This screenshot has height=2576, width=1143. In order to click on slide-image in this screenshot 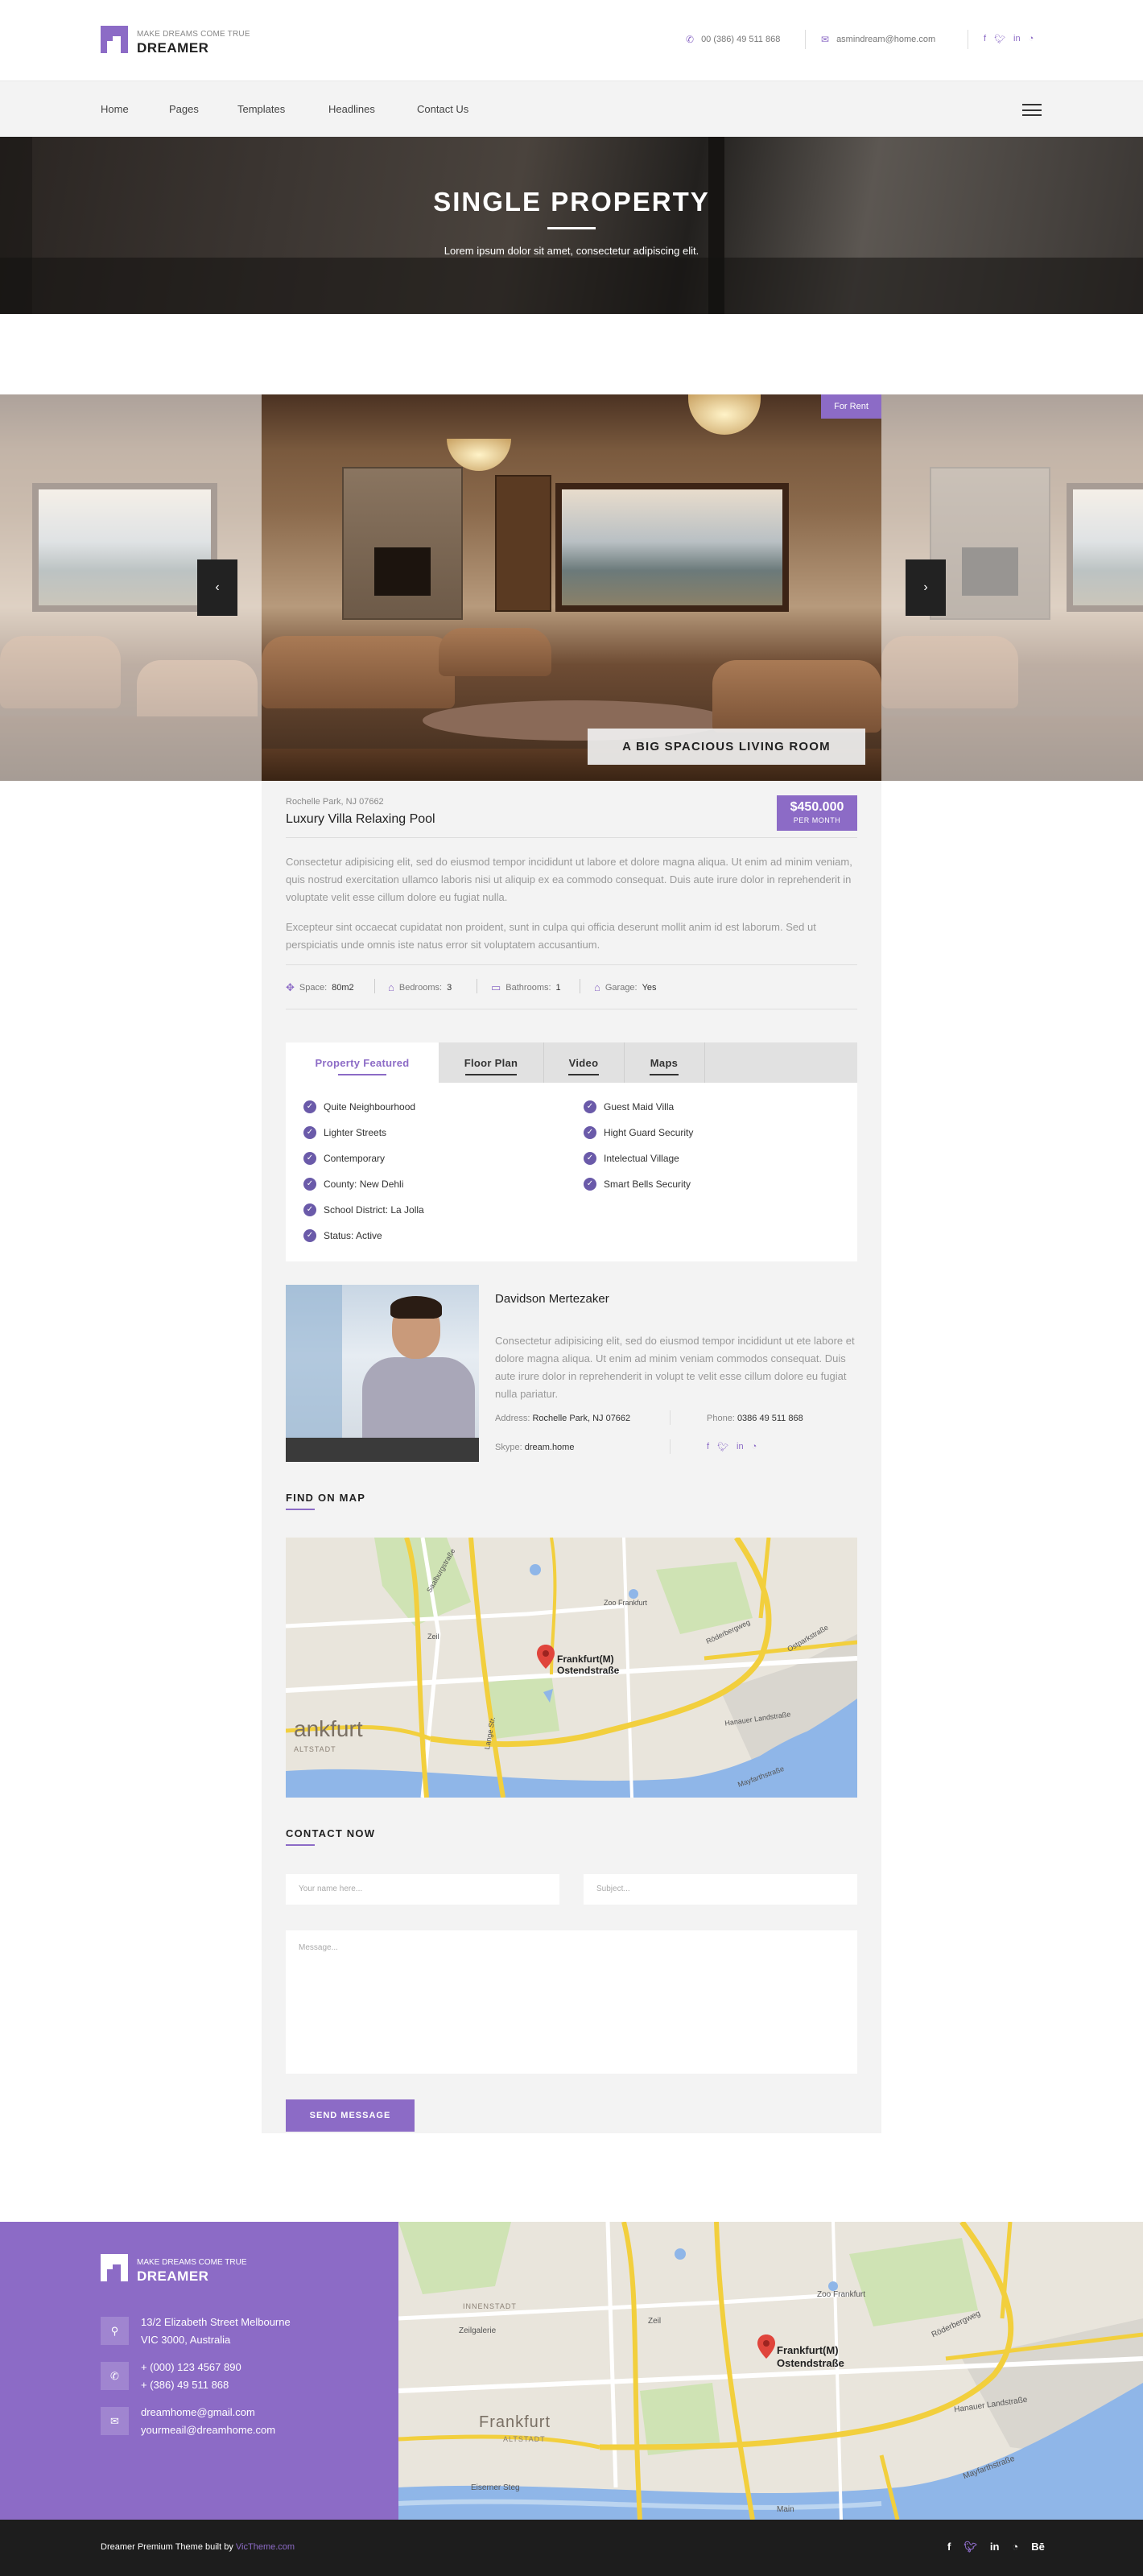, I will do `click(571, 587)`.